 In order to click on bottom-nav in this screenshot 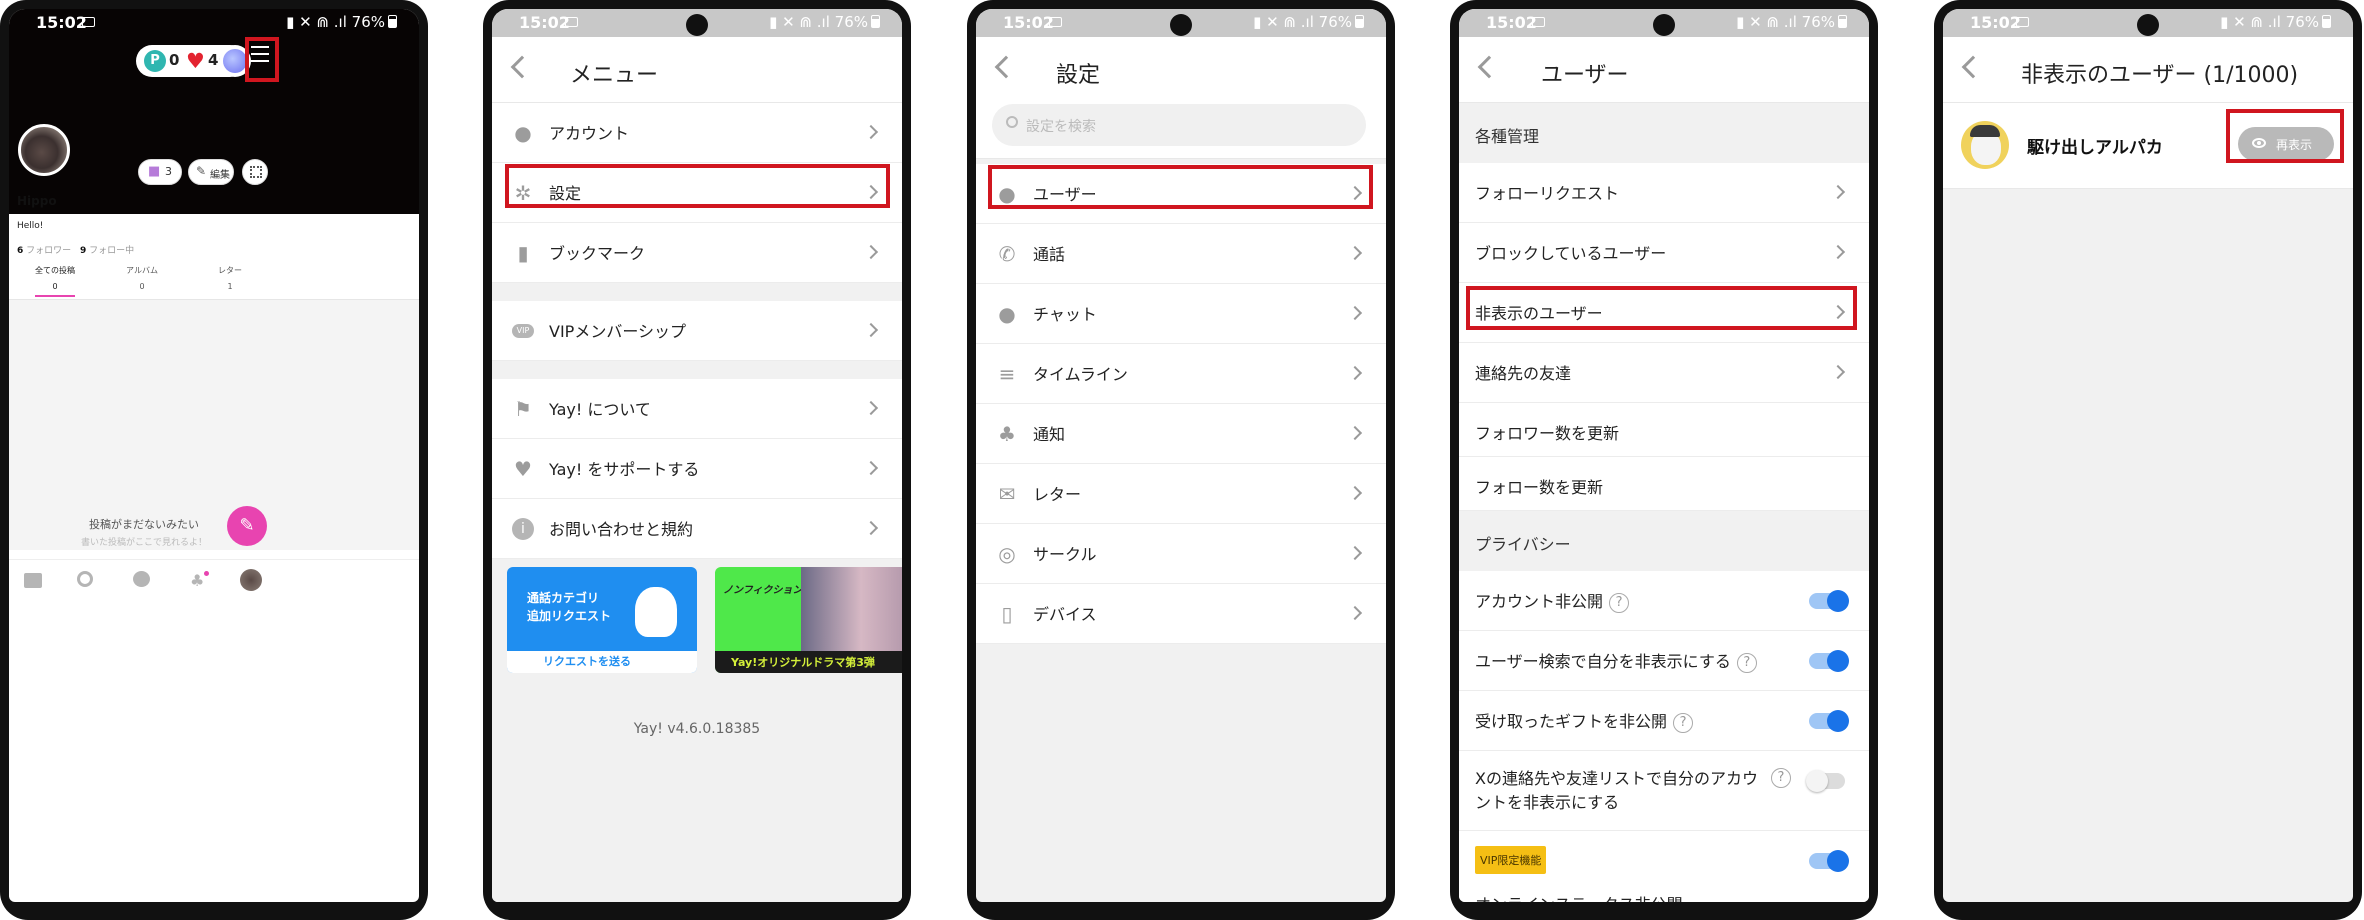, I will do `click(214, 584)`.